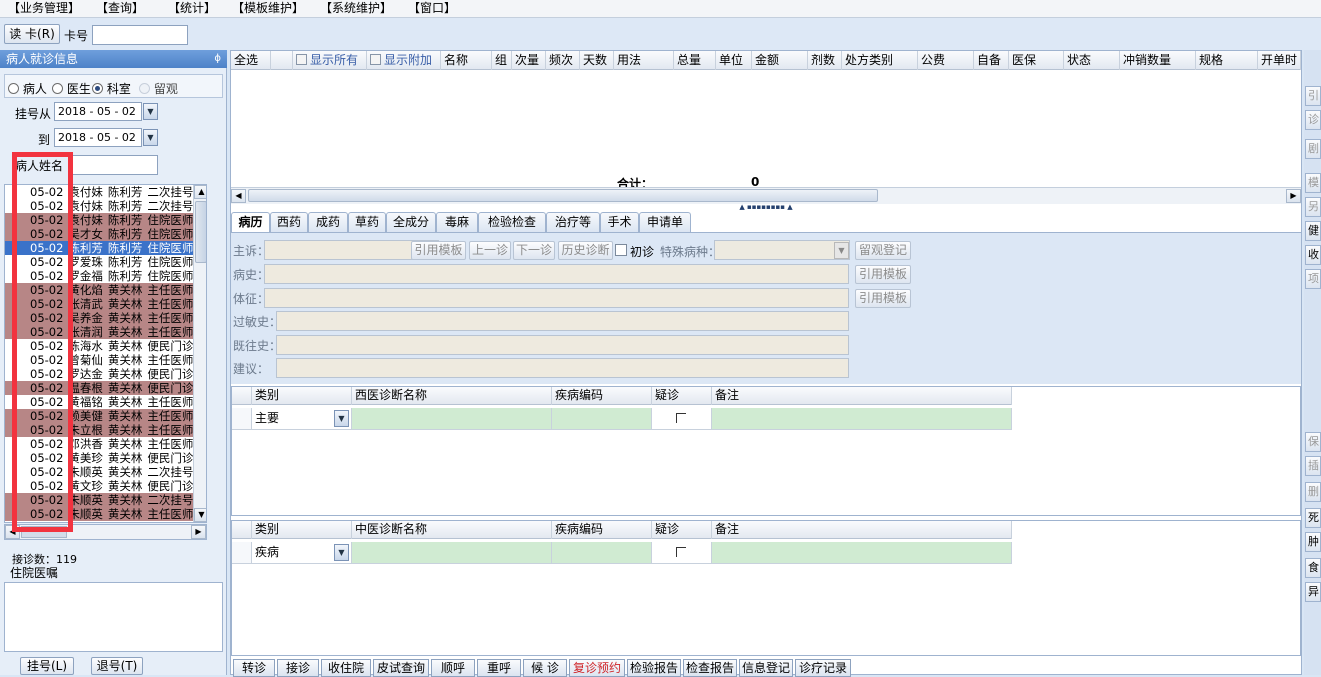 This screenshot has height=677, width=1321. Describe the element at coordinates (1293, 196) in the screenshot. I see `rx-scroll-right-icon: ▶` at that location.